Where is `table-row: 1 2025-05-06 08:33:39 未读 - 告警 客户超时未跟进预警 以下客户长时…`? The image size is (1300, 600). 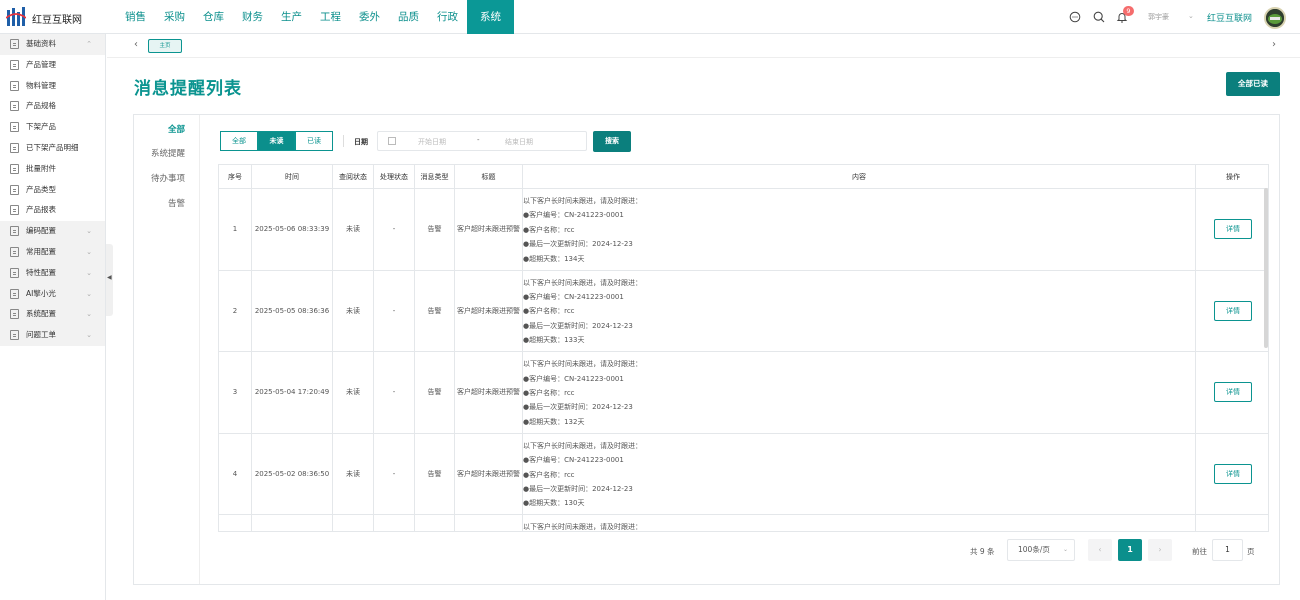 table-row: 1 2025-05-06 08:33:39 未读 - 告警 客户超时未跟进预警 以下客户长时… is located at coordinates (743, 230).